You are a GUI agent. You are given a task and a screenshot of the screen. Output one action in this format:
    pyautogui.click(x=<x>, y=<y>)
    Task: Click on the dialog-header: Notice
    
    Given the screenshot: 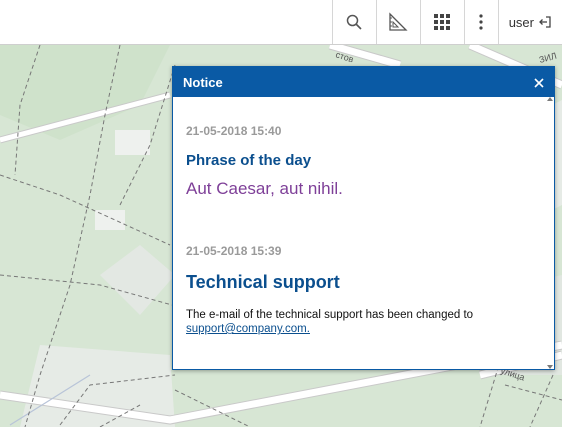 What is the action you would take?
    pyautogui.click(x=363, y=82)
    